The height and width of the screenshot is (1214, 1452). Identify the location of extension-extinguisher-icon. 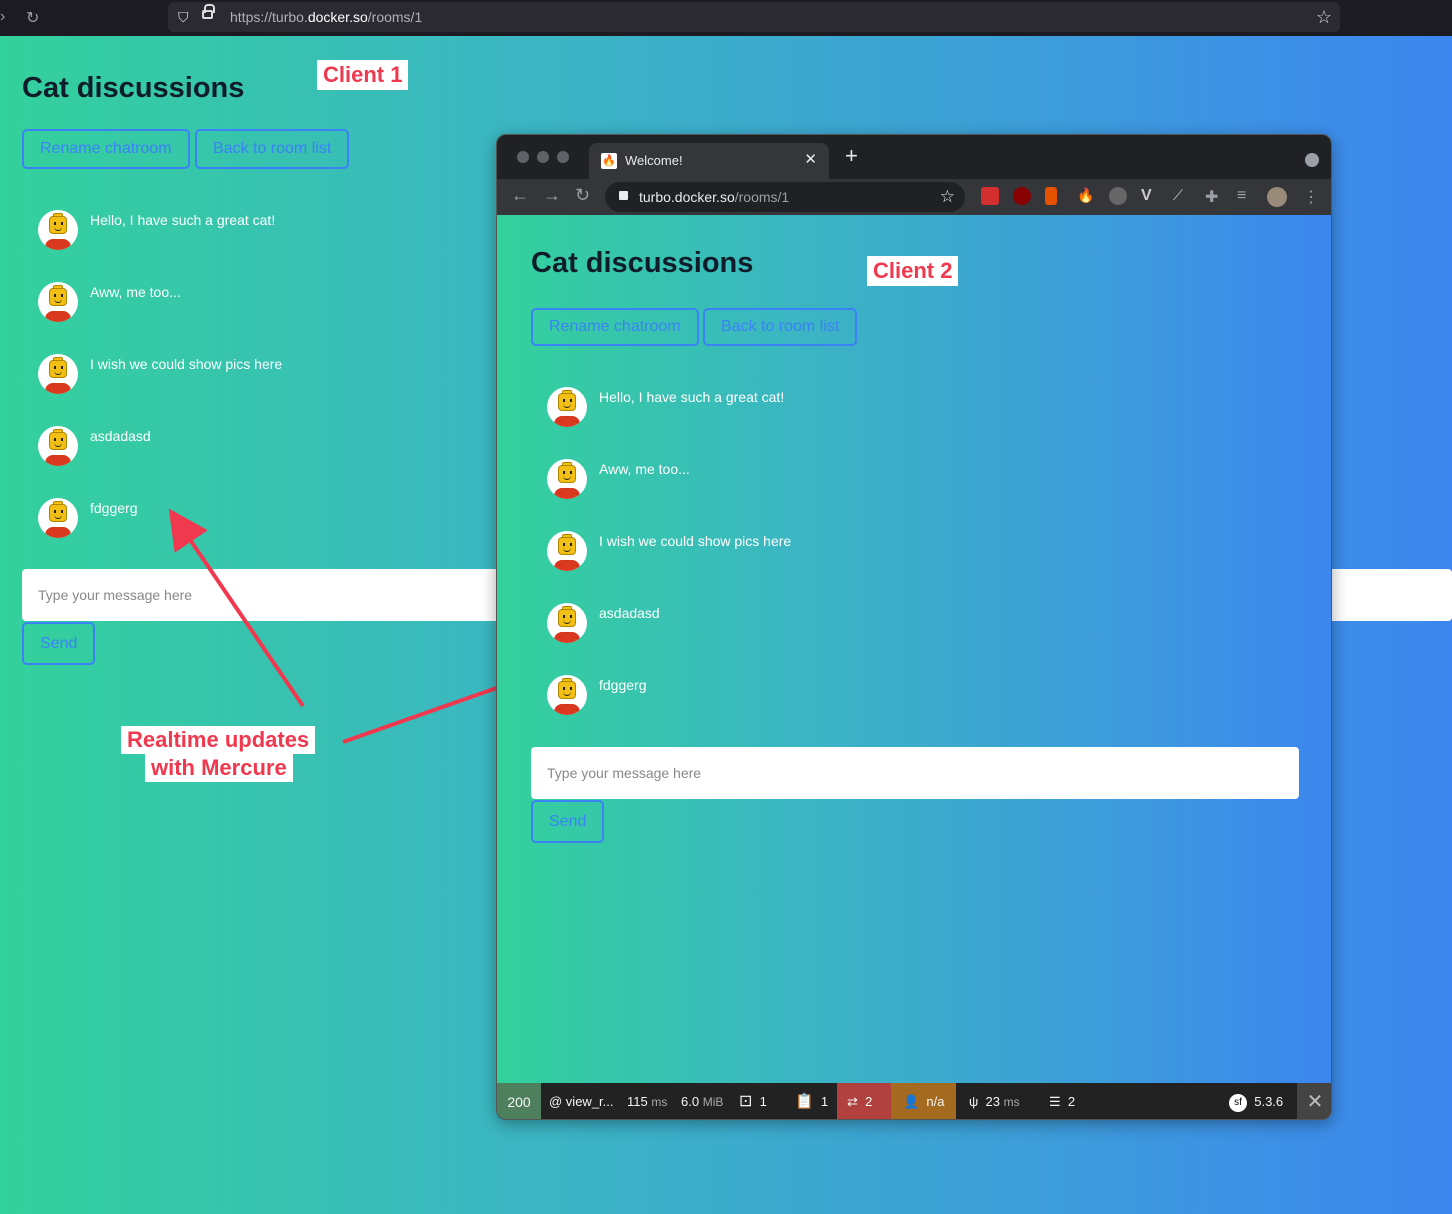
(1051, 196).